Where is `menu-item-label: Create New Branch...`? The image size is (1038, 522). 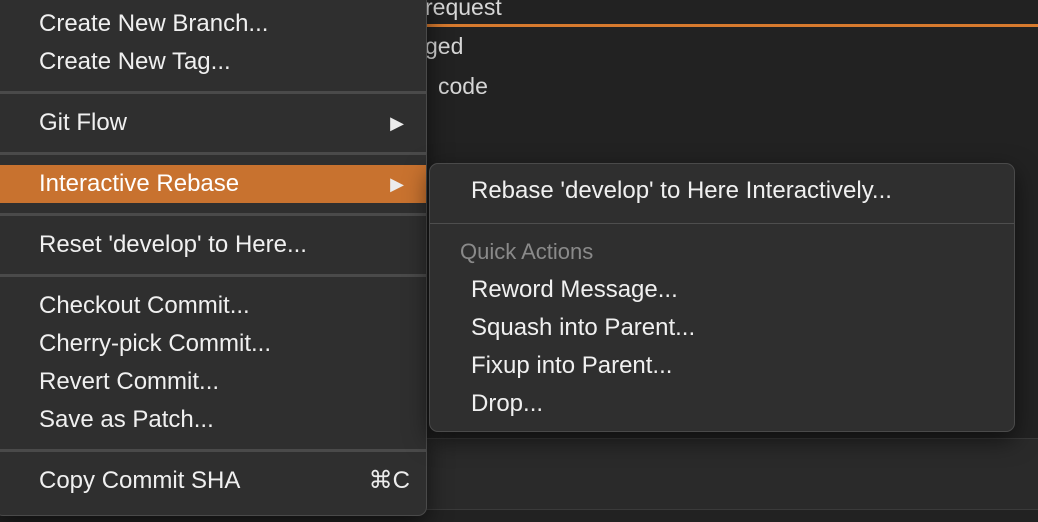
menu-item-label: Create New Branch... is located at coordinates (154, 23).